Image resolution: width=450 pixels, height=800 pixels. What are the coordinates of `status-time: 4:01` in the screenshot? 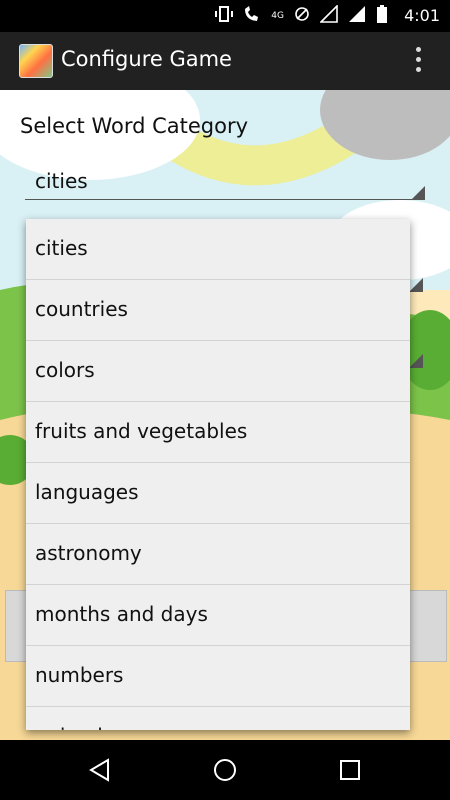 It's located at (422, 15).